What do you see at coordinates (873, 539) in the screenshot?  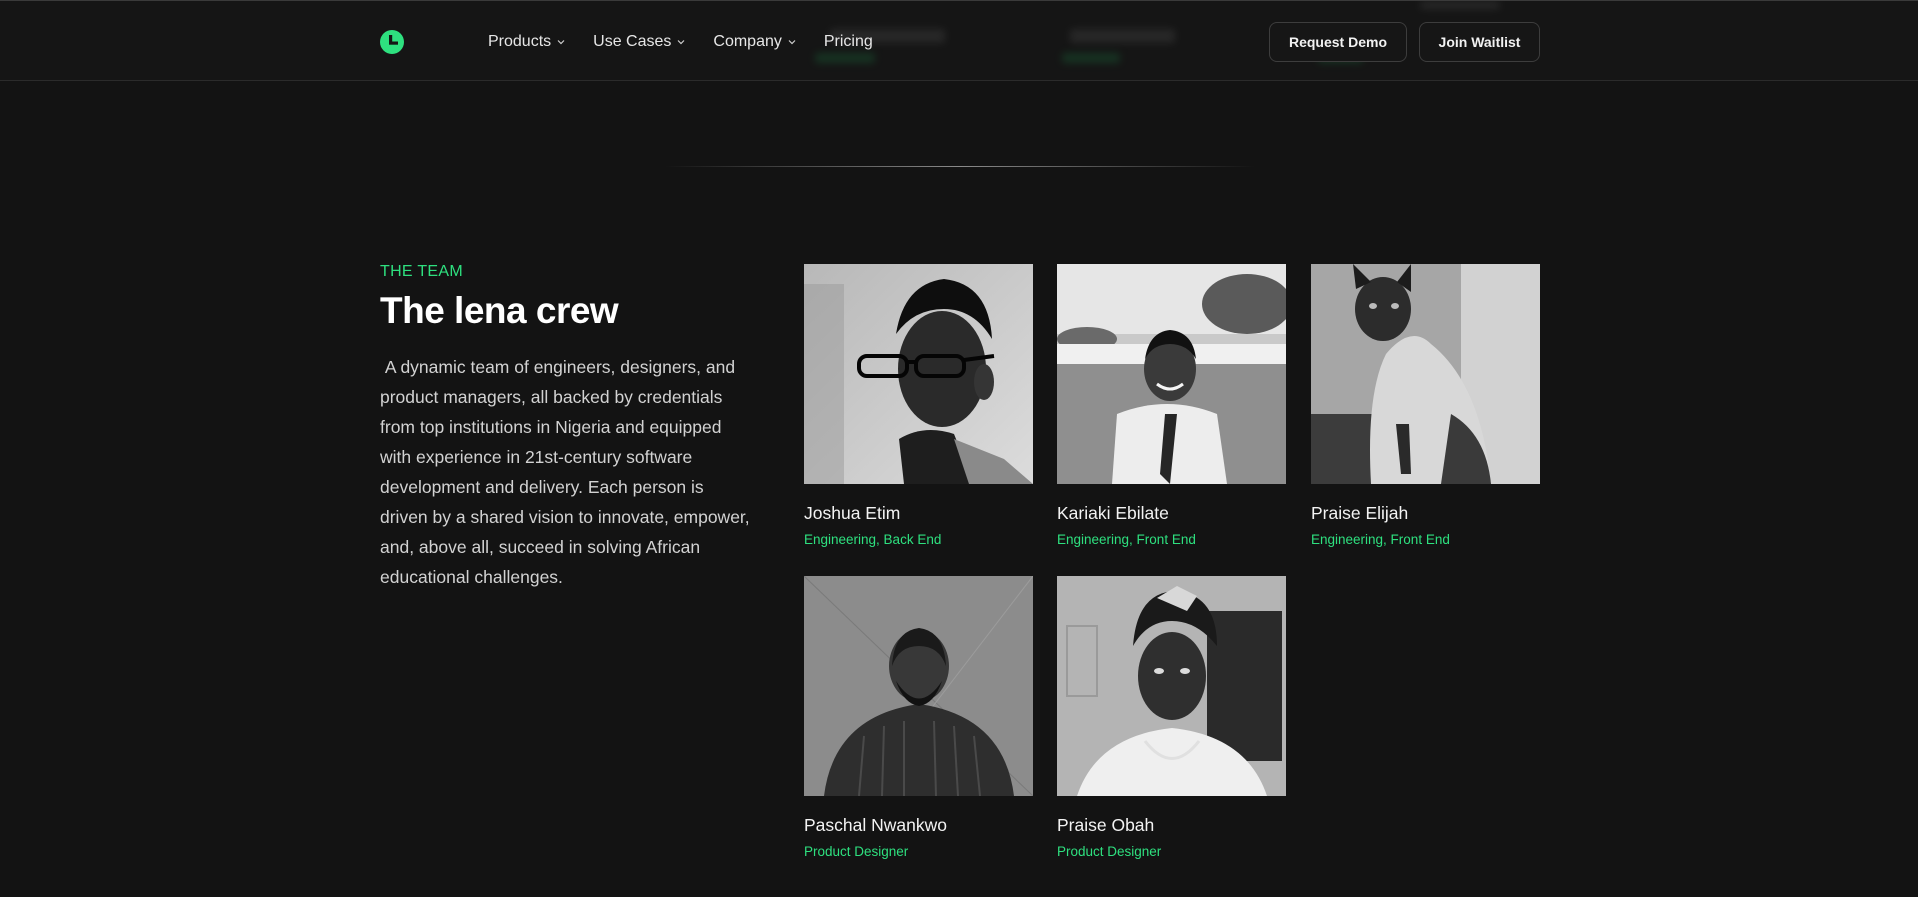 I see `member-role: Engineering, Back End` at bounding box center [873, 539].